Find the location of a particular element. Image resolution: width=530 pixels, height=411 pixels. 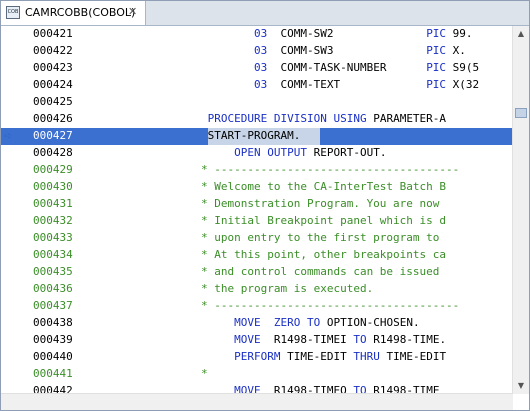

code-token: * is located at coordinates (204, 373).